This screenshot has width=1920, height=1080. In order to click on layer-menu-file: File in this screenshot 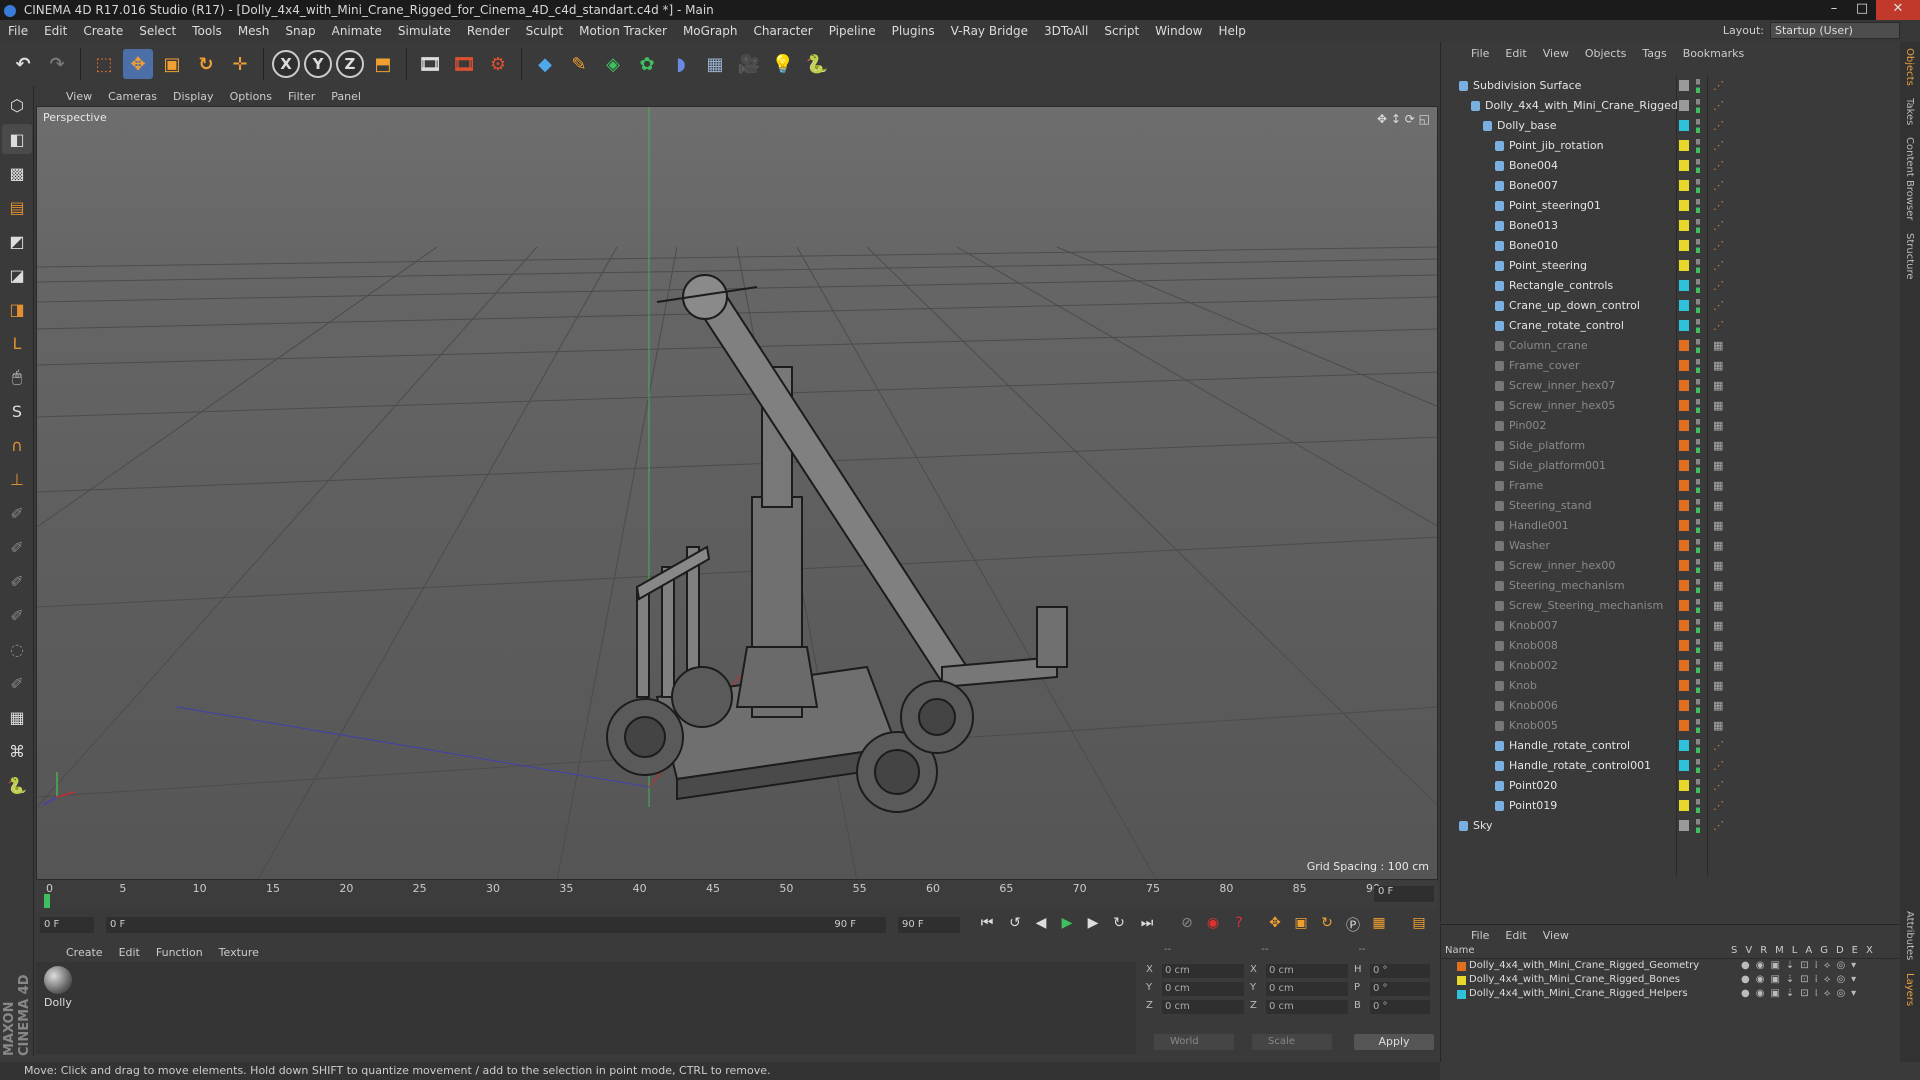, I will do `click(1480, 935)`.